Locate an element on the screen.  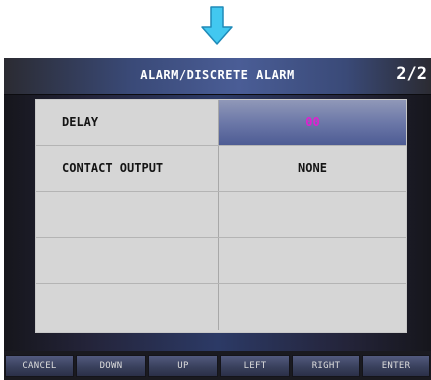
enter-button: ENTER is located at coordinates (396, 366).